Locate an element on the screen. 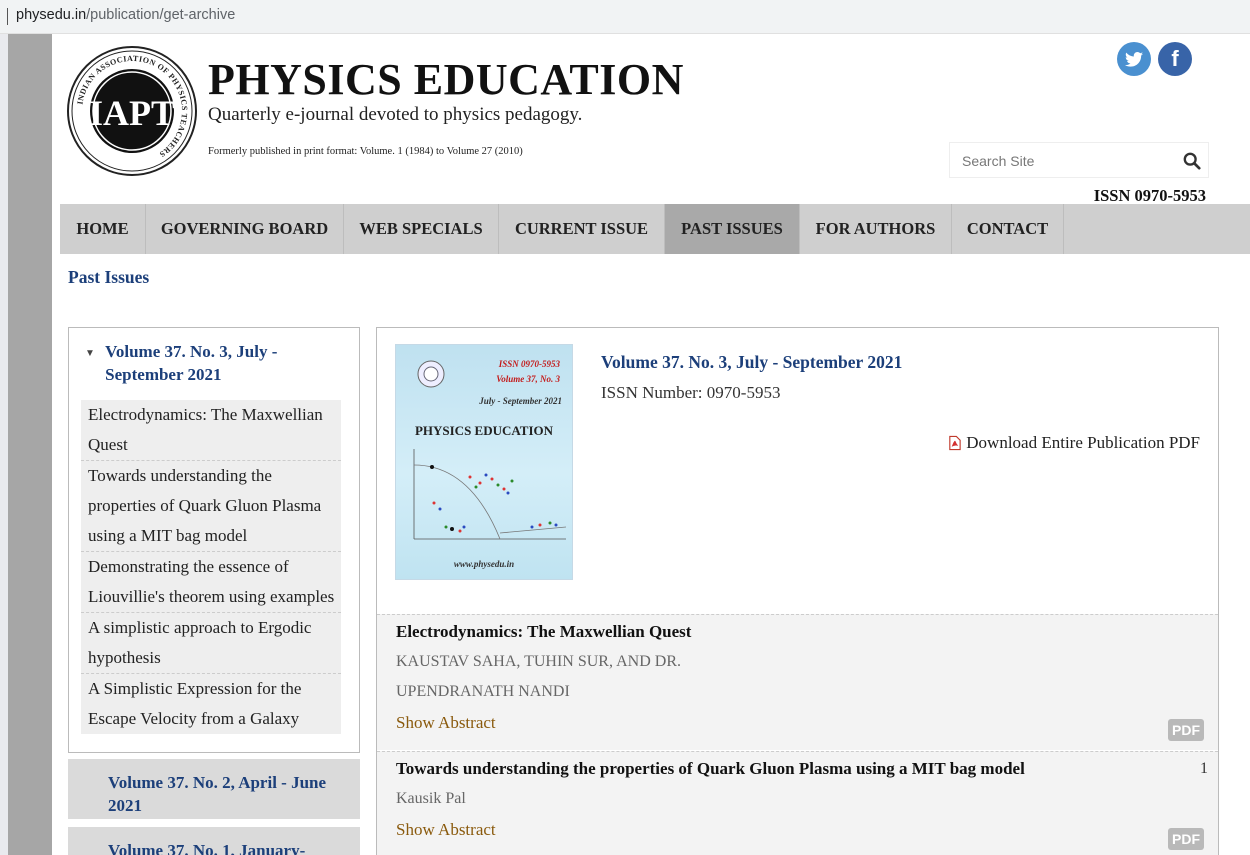 The image size is (1250, 855). article-title: Electrodynamics: The Maxwellian Quest is located at coordinates (799, 631).